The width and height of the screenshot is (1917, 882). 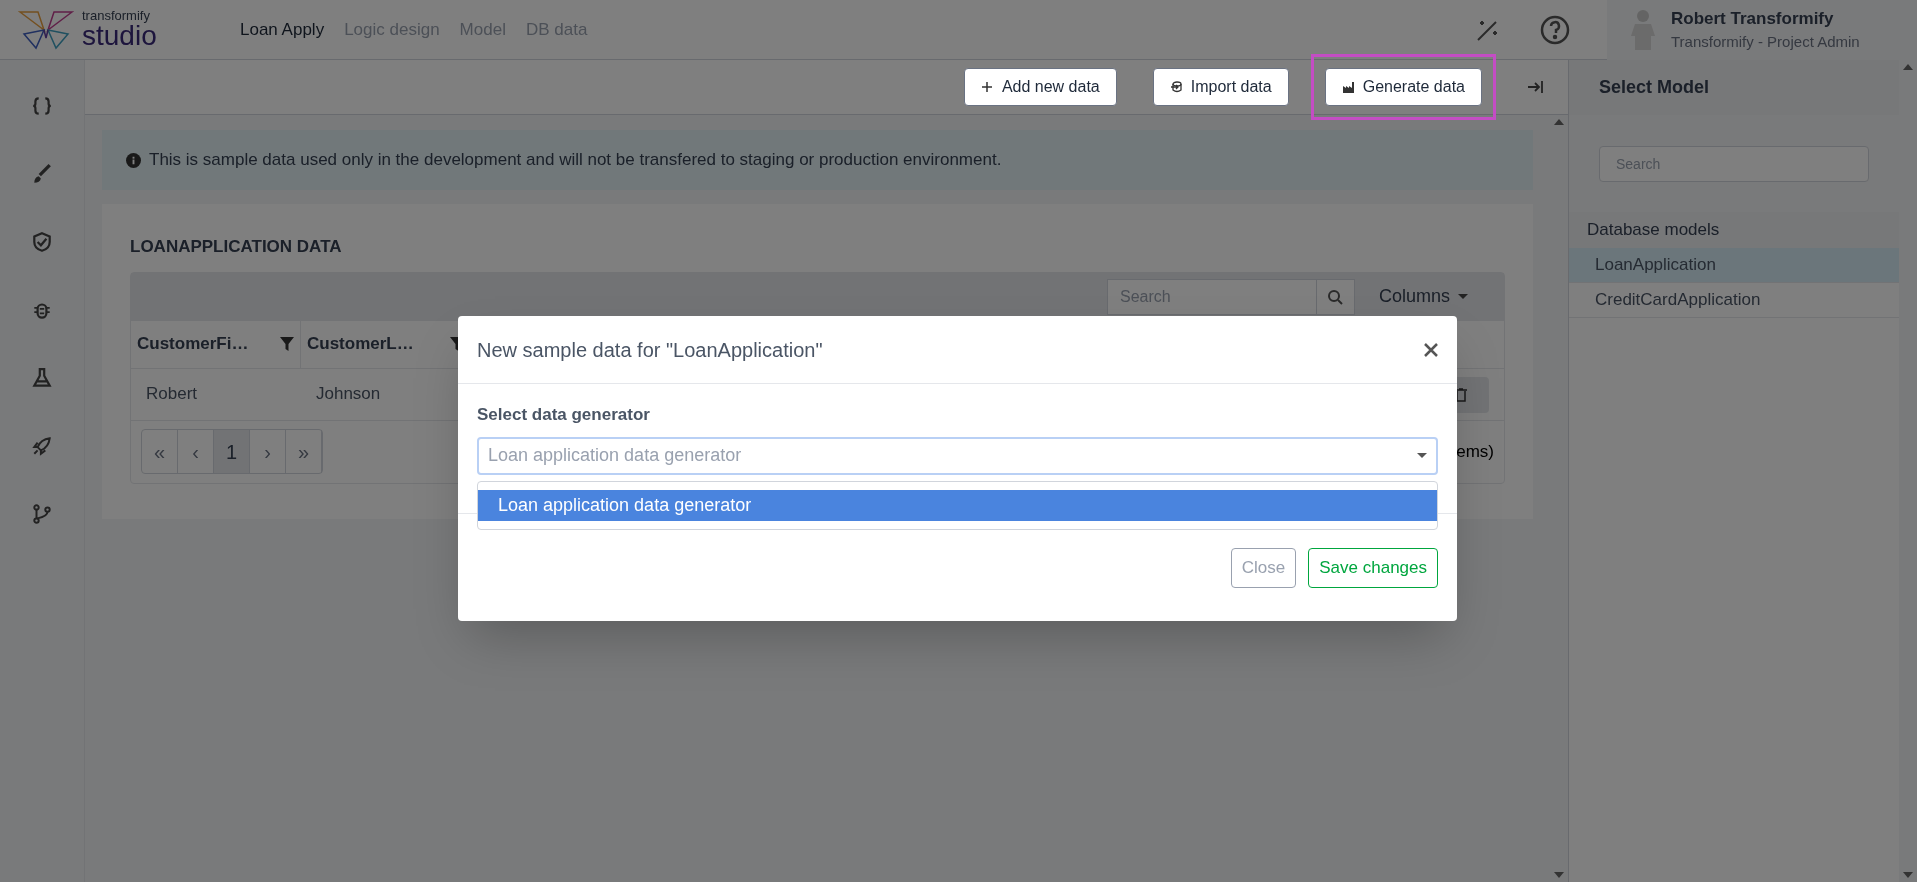 What do you see at coordinates (42, 174) in the screenshot?
I see `brush-icon` at bounding box center [42, 174].